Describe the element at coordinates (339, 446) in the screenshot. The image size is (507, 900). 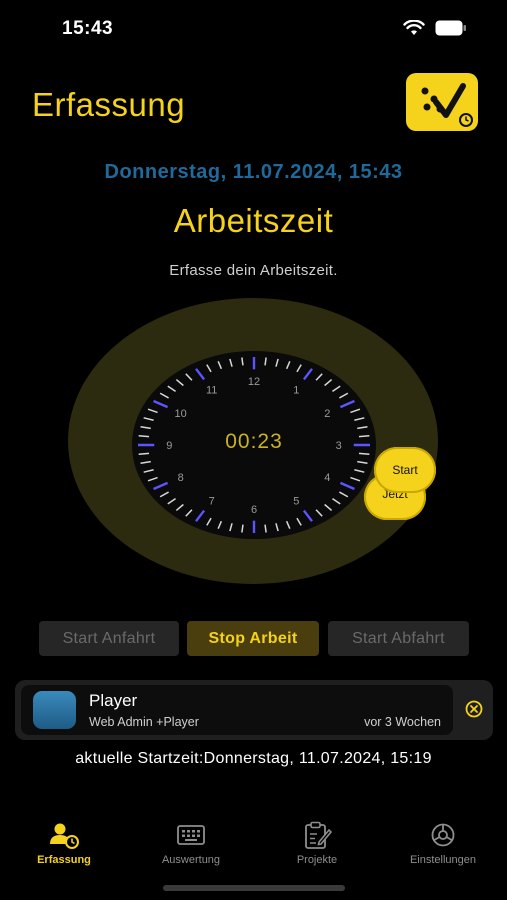
I see `clock-number: 3` at that location.